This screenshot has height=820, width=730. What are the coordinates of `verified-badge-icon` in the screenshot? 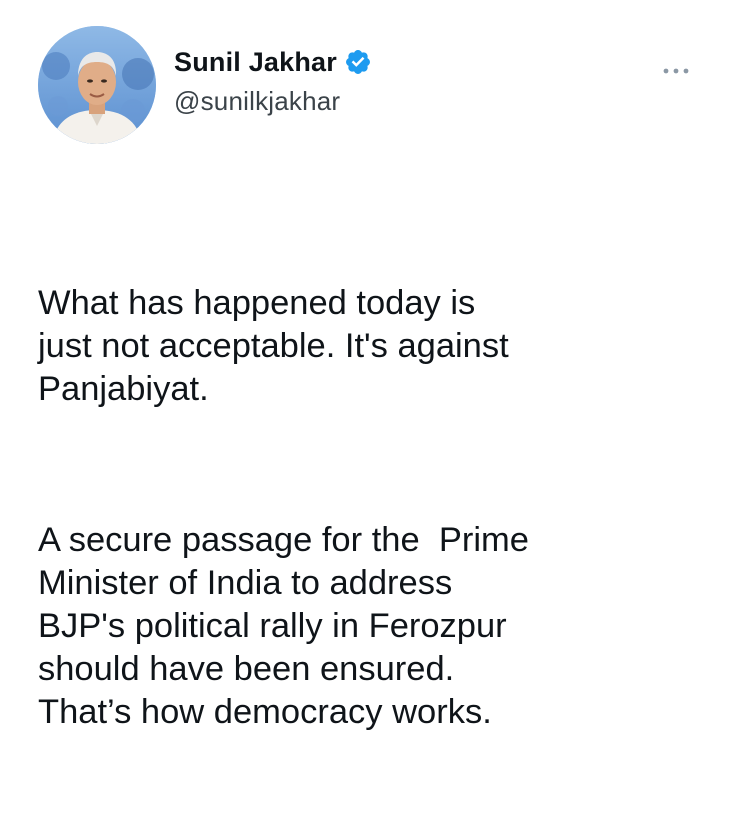 It's located at (358, 62).